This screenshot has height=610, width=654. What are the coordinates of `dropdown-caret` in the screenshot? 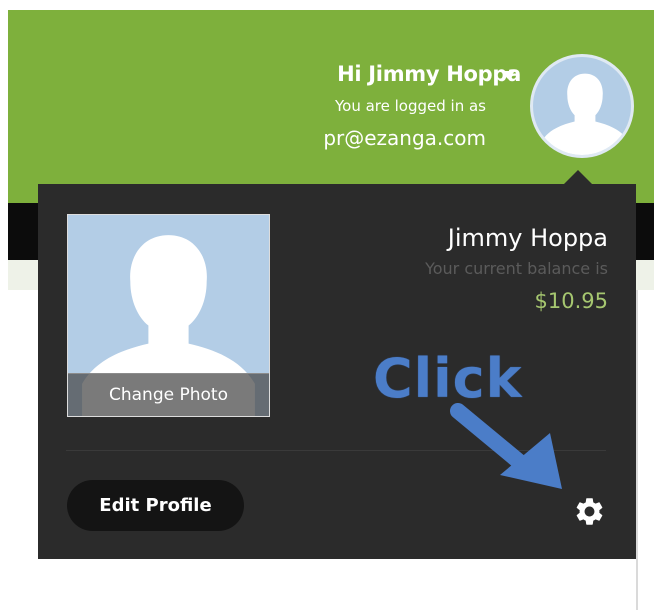 It's located at (578, 177).